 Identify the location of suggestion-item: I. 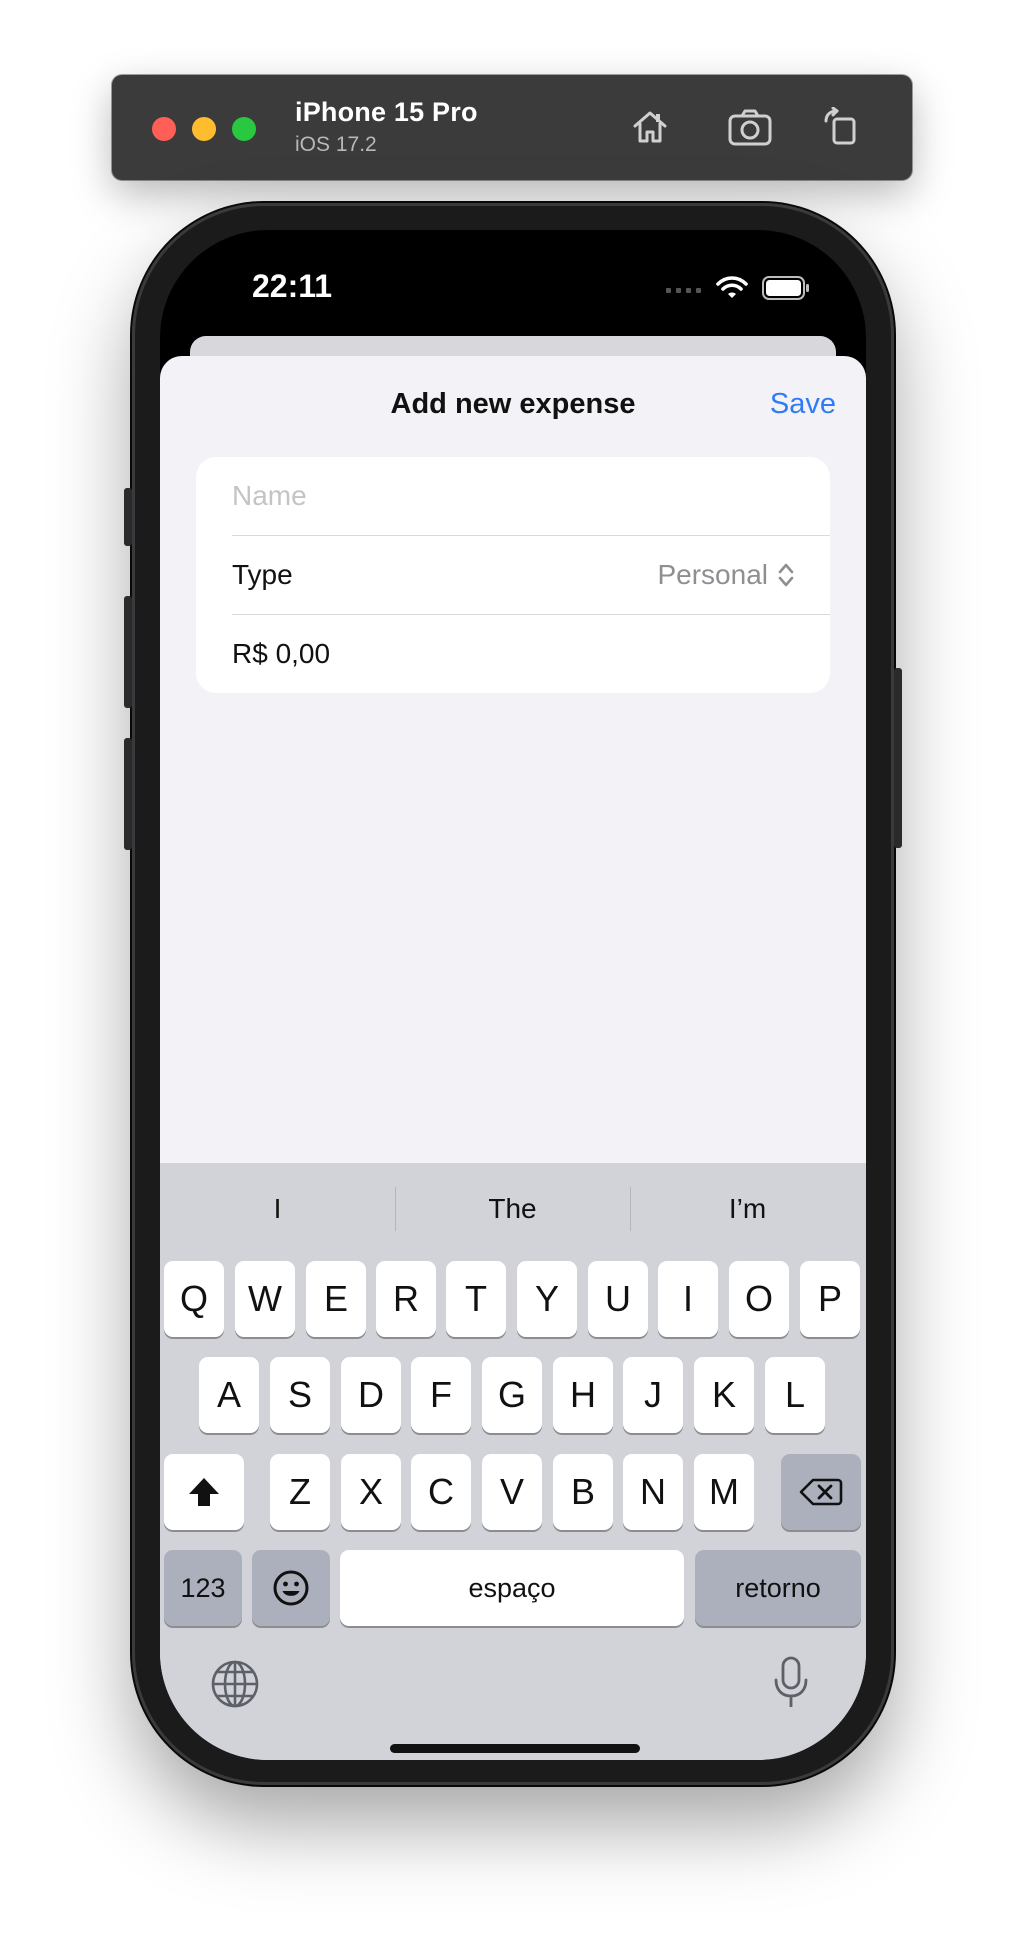
(277, 1209).